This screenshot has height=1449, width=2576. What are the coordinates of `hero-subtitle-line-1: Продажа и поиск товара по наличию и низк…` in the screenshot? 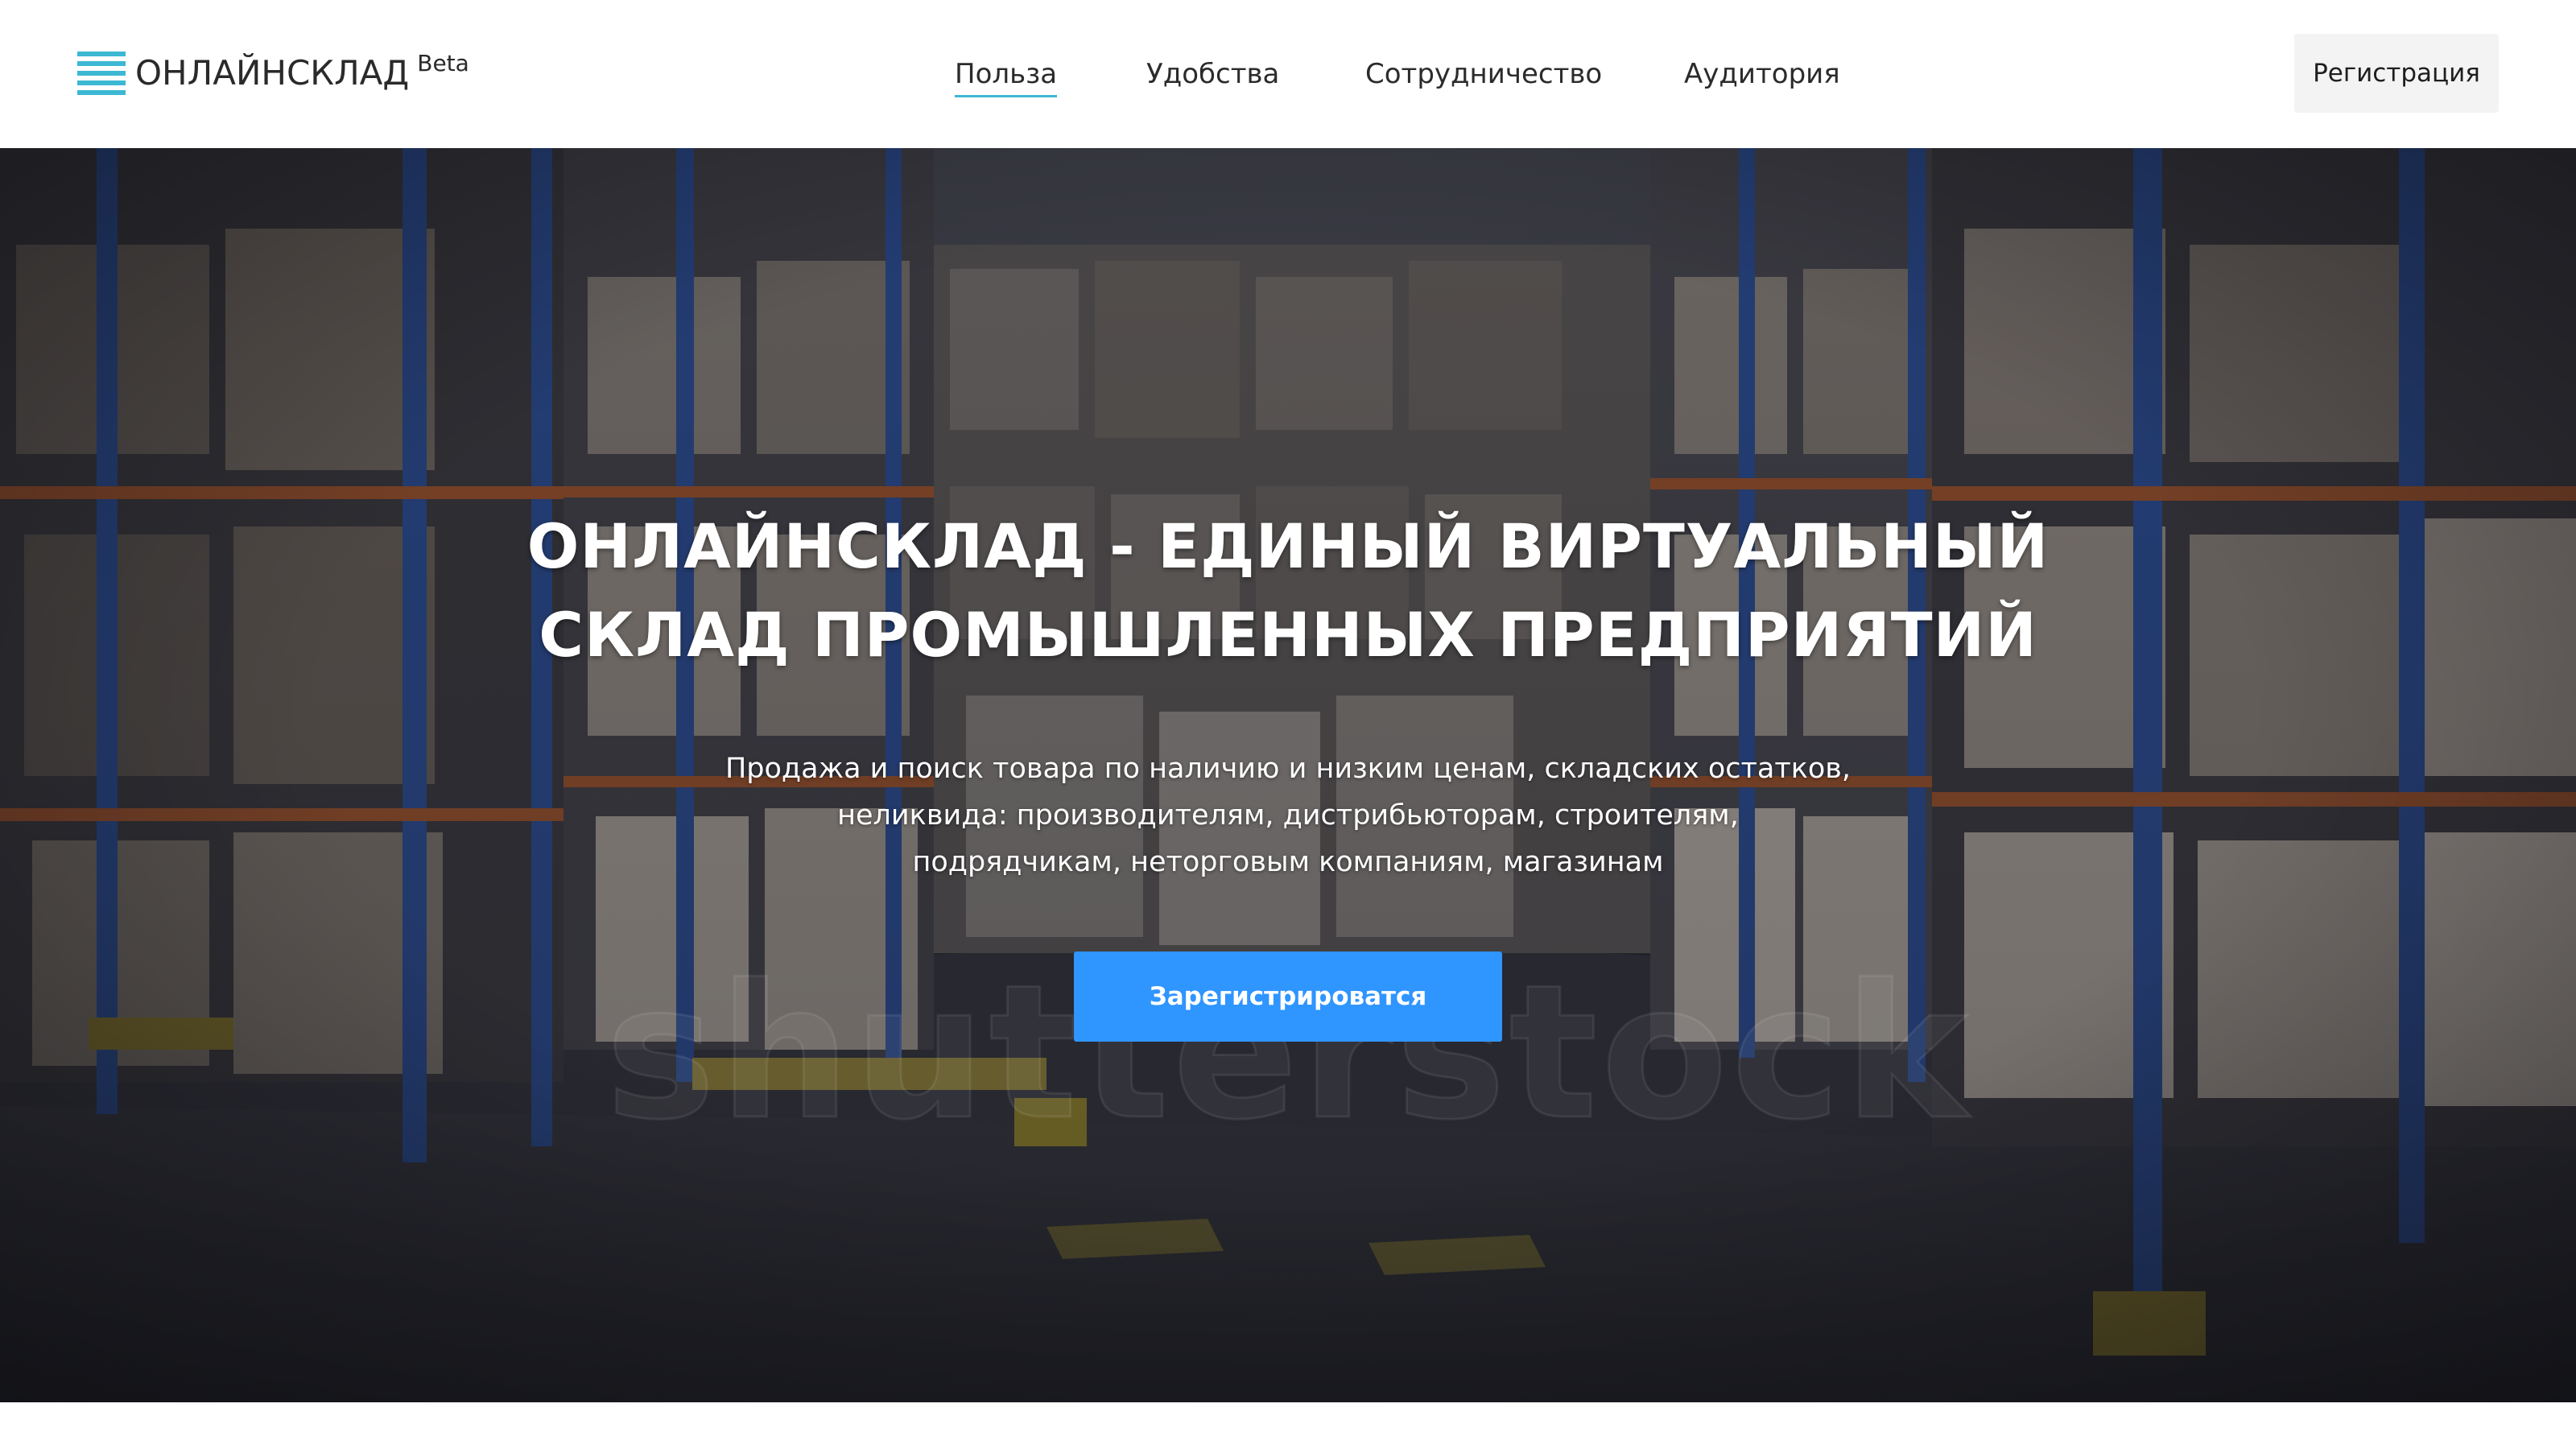 It's located at (1288, 769).